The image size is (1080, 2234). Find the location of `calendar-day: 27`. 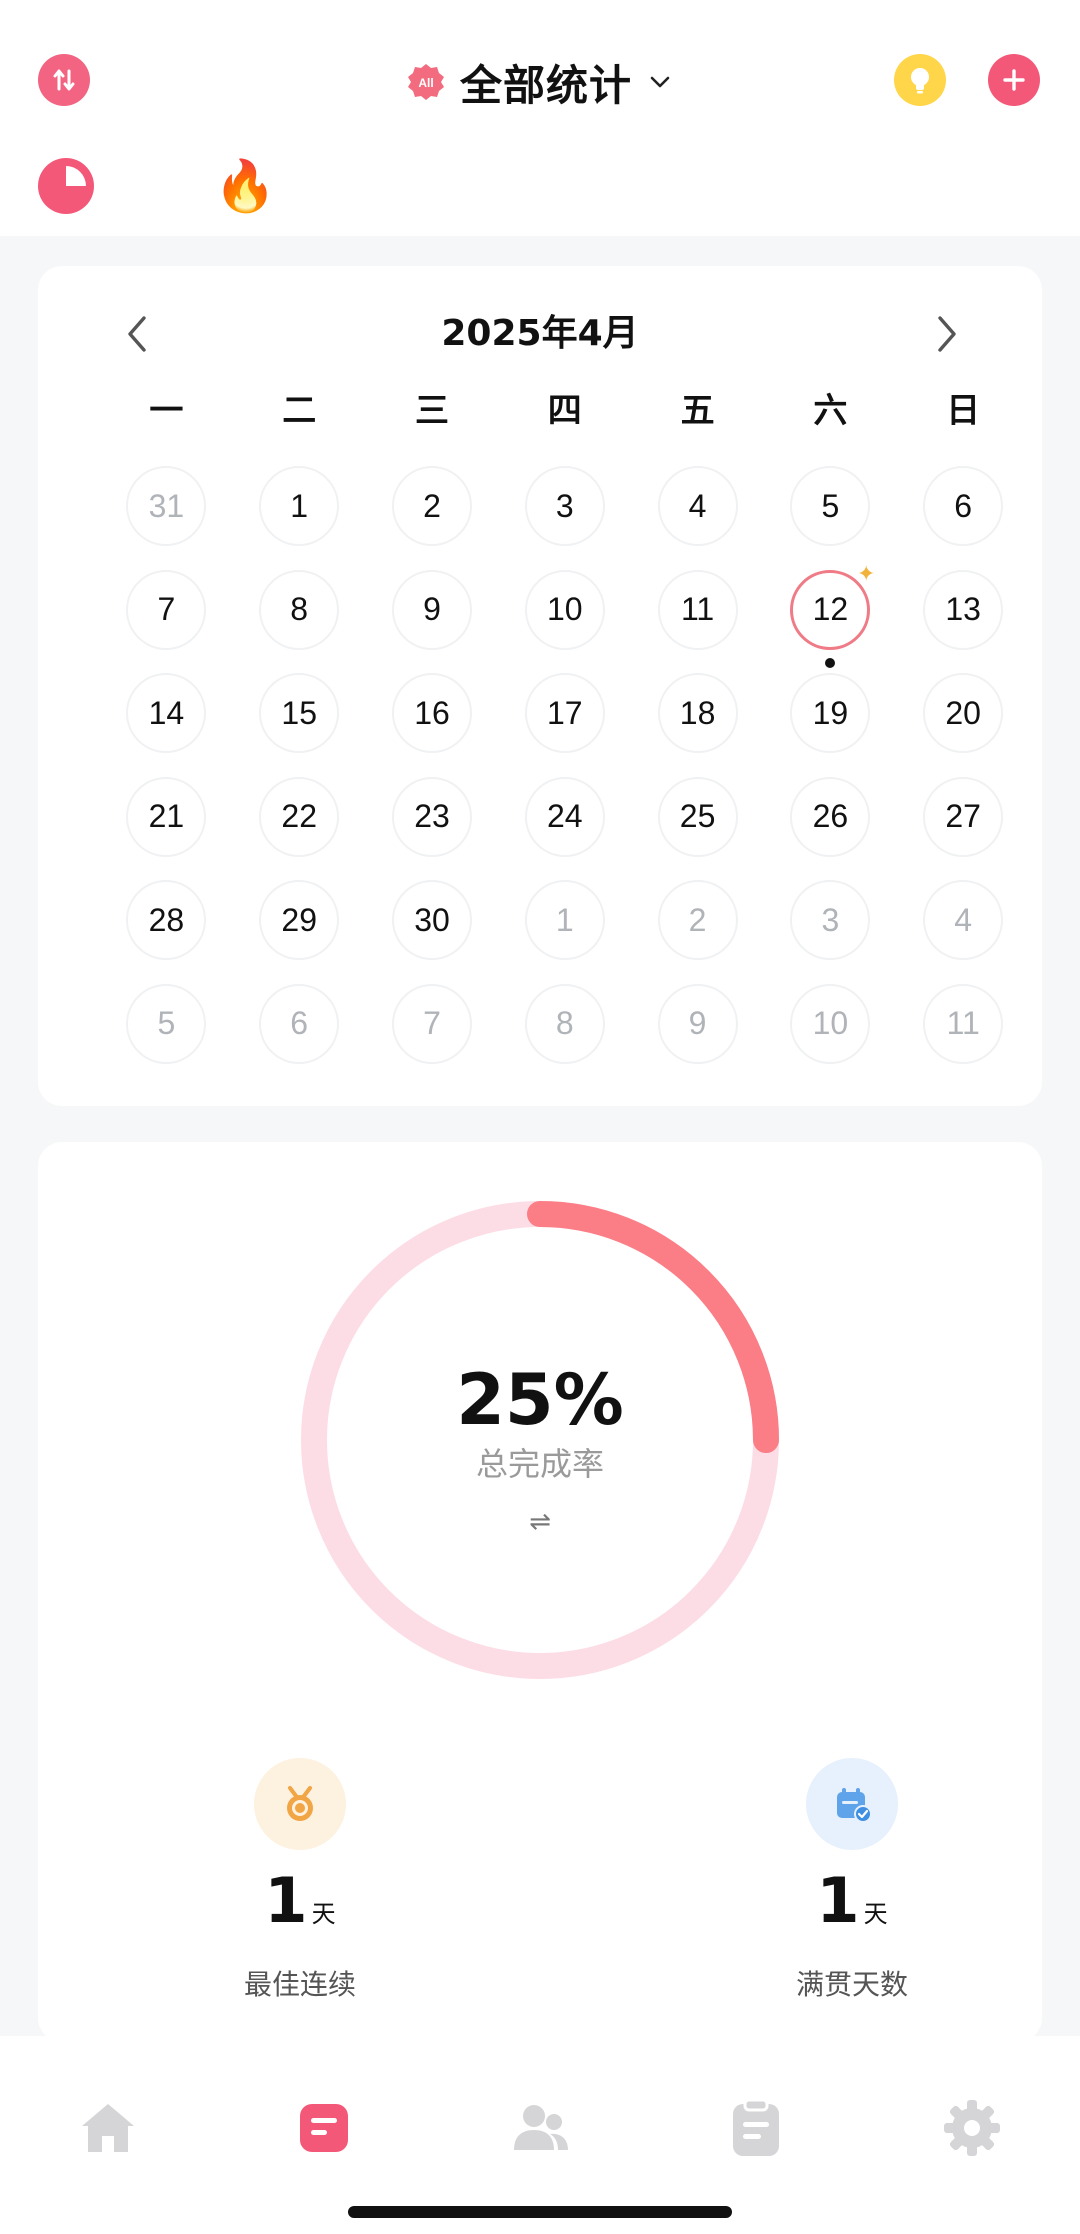

calendar-day: 27 is located at coordinates (963, 828).